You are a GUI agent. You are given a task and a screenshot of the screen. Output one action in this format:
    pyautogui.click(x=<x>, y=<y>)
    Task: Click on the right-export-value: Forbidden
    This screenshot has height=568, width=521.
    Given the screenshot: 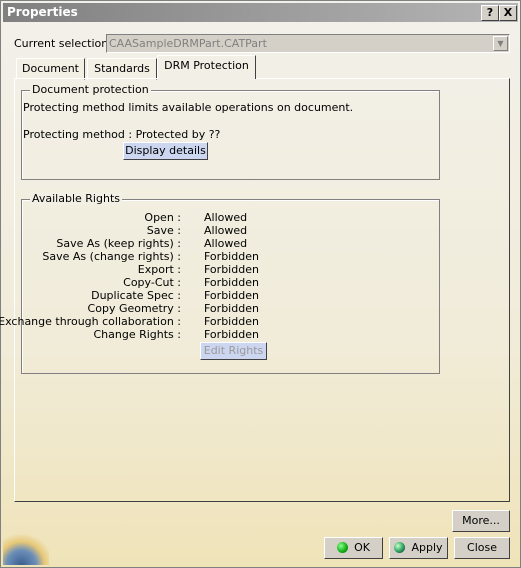 What is the action you would take?
    pyautogui.click(x=231, y=269)
    